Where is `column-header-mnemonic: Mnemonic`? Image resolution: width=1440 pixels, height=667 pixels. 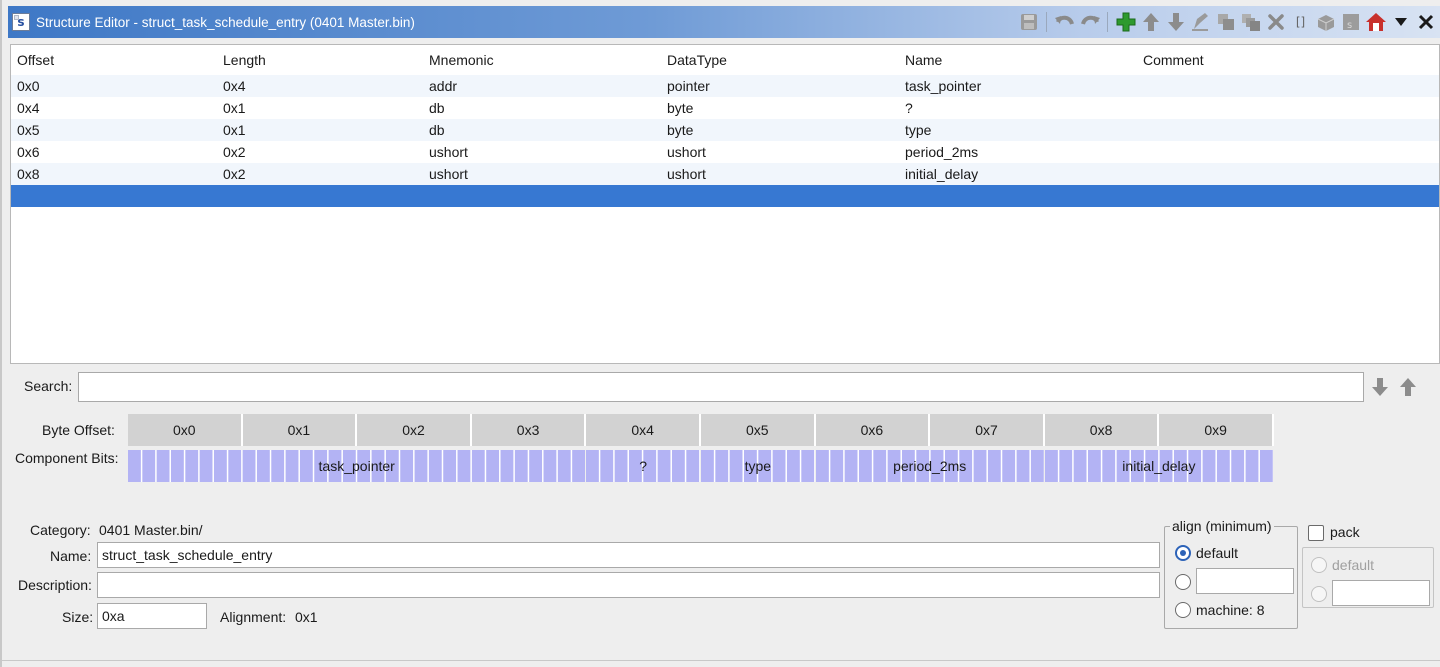
column-header-mnemonic: Mnemonic is located at coordinates (461, 60).